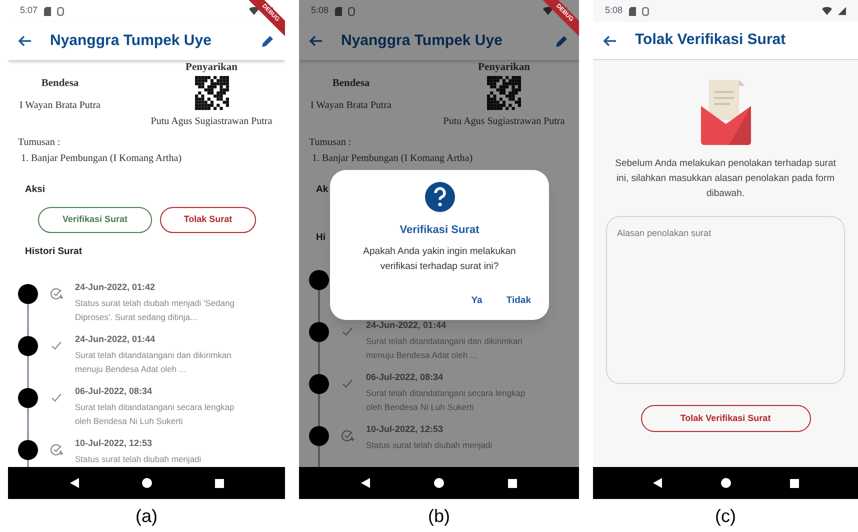 Image resolution: width=858 pixels, height=532 pixels. Describe the element at coordinates (35, 189) in the screenshot. I see `section-label: Aksi` at that location.